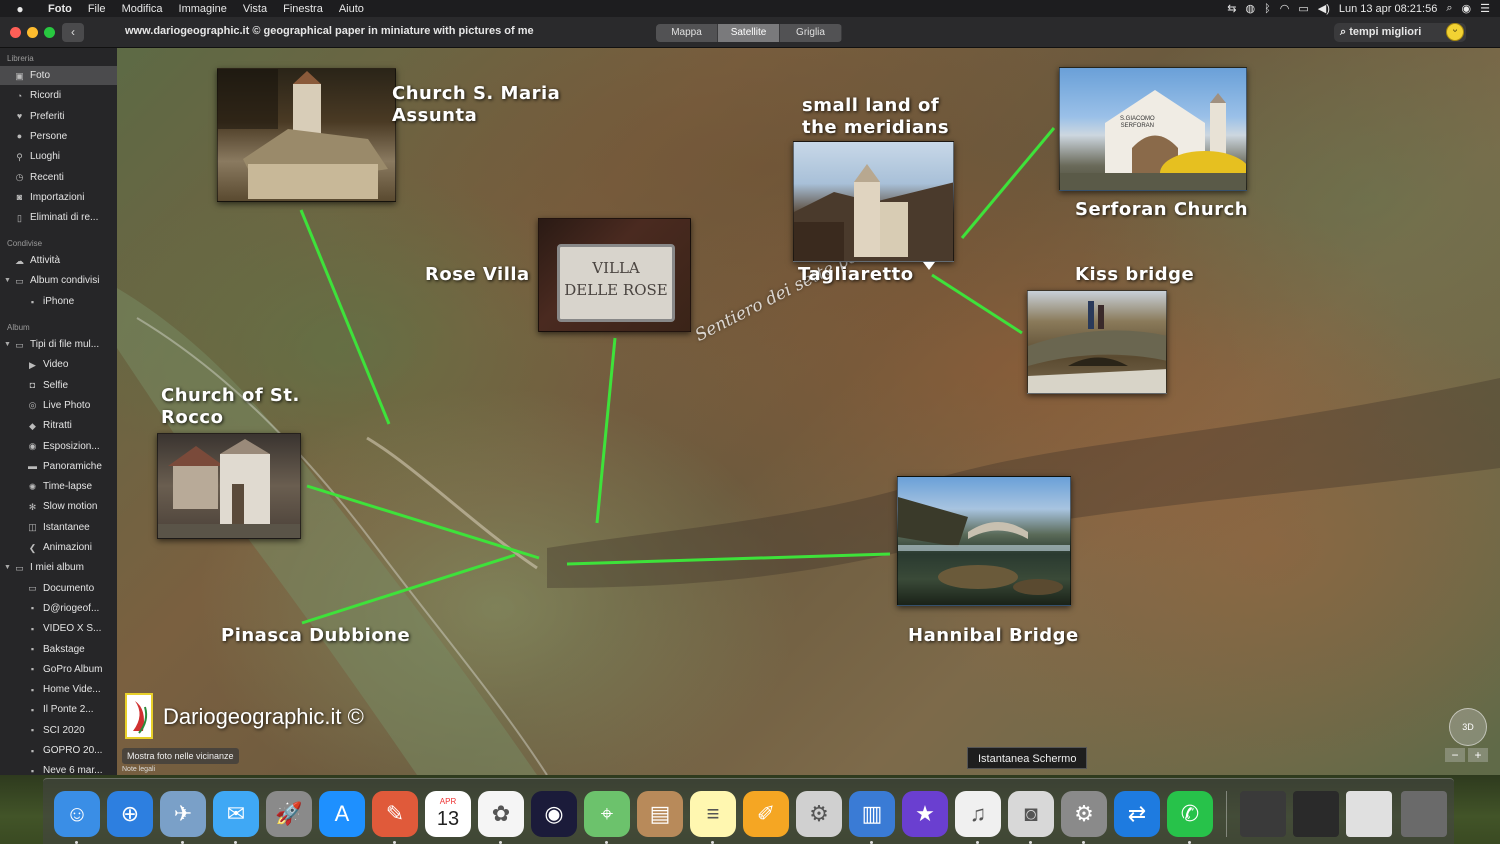  I want to click on sidebar-item: ▪ GoPro Album, so click(58, 669).